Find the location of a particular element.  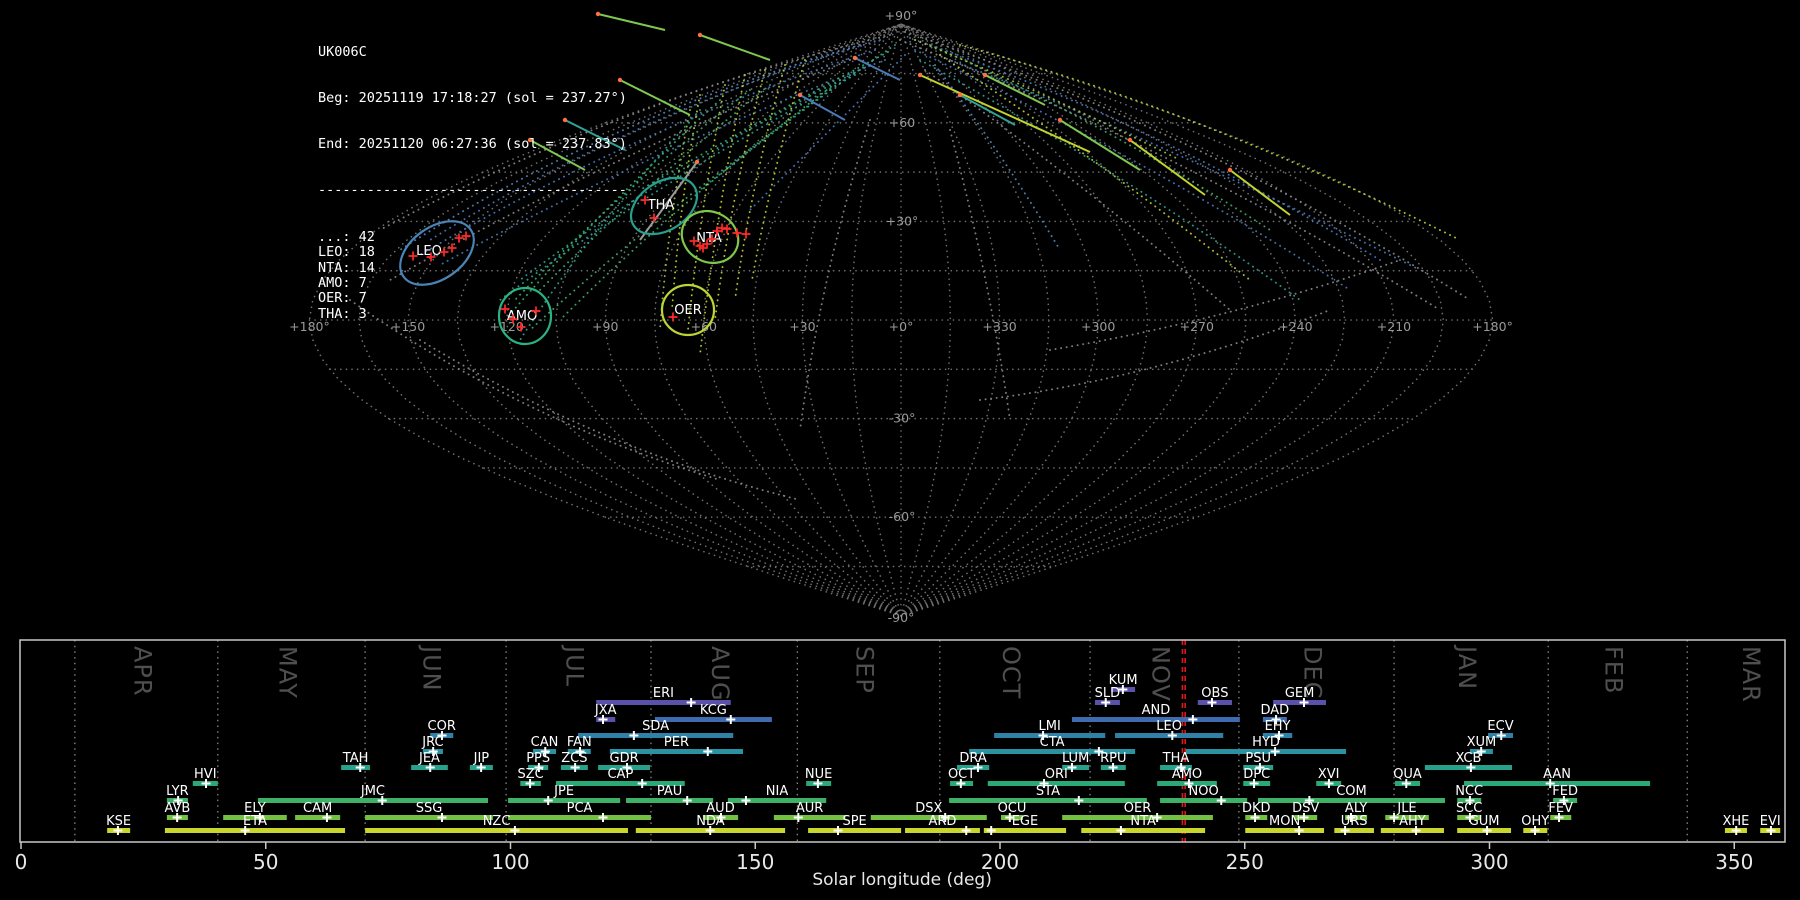

month-label-JUL: JUL is located at coordinates (575, 665).